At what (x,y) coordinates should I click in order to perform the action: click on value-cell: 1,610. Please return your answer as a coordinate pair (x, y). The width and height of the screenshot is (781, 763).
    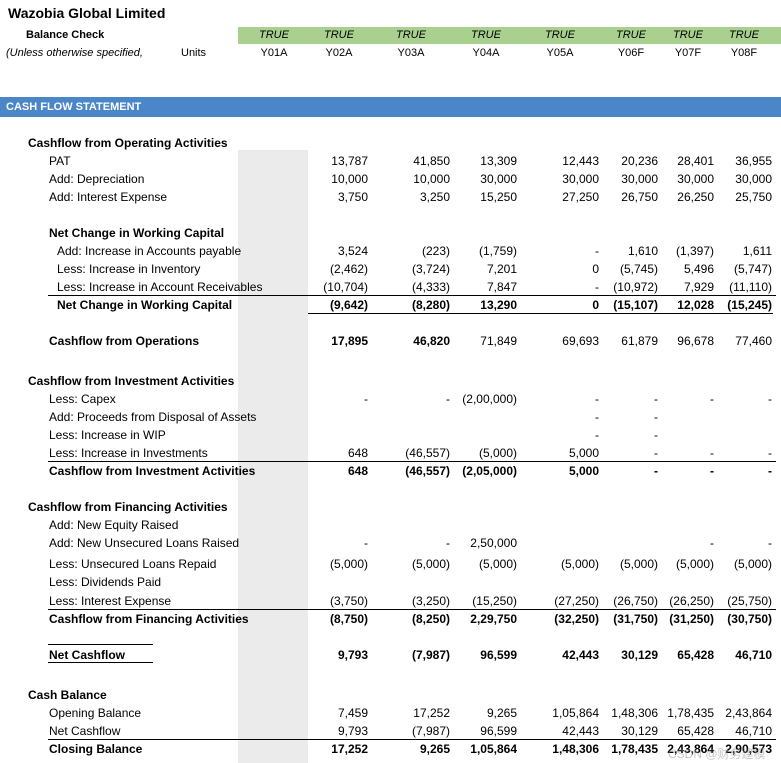
    Looking at the image, I should click on (642, 251).